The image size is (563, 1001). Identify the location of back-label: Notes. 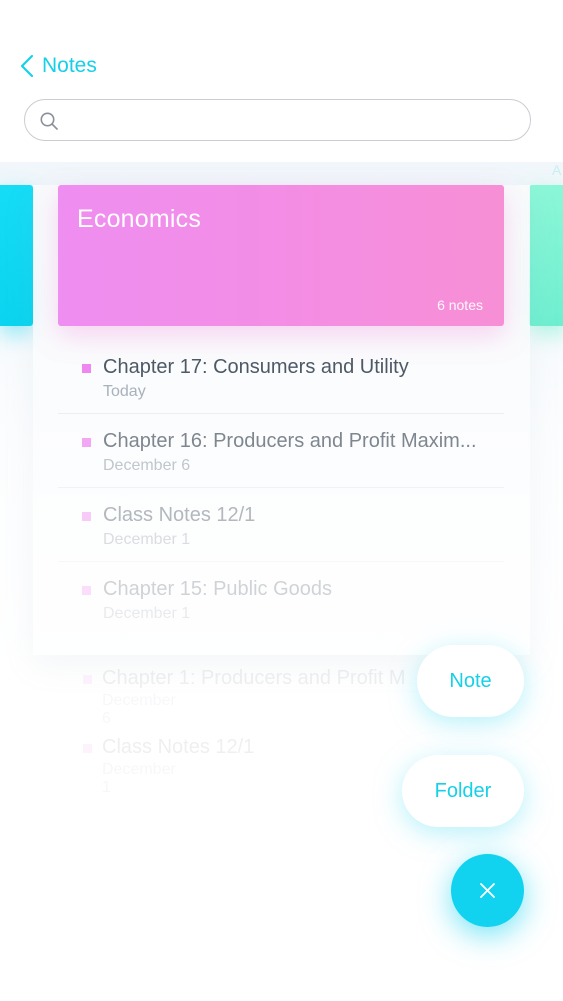
(69, 65).